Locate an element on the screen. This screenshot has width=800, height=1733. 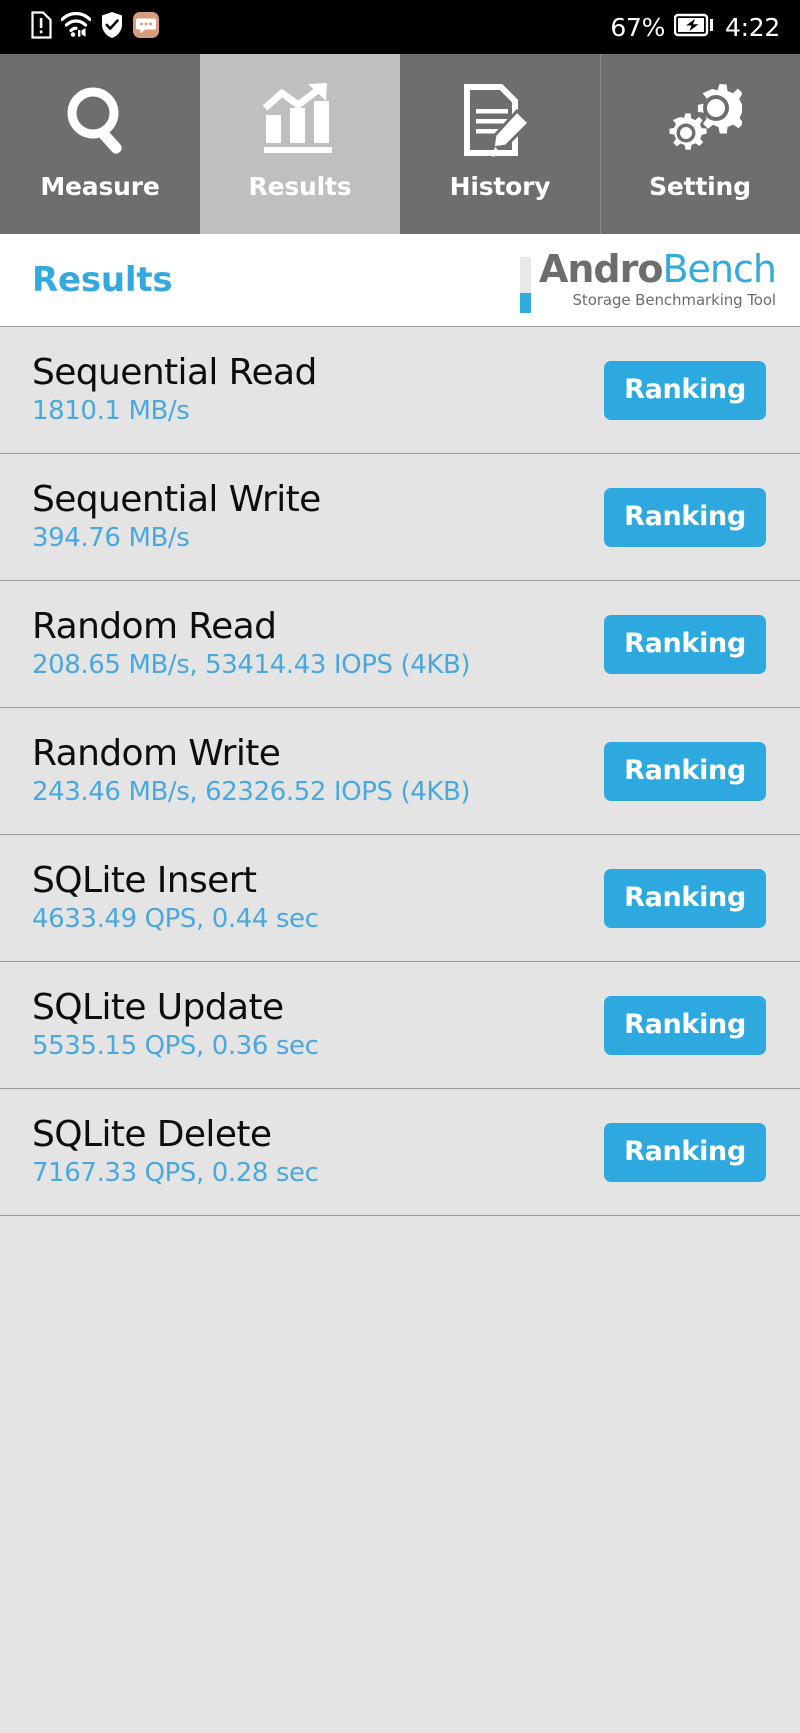
result-name: SQLite Delete is located at coordinates (152, 1135).